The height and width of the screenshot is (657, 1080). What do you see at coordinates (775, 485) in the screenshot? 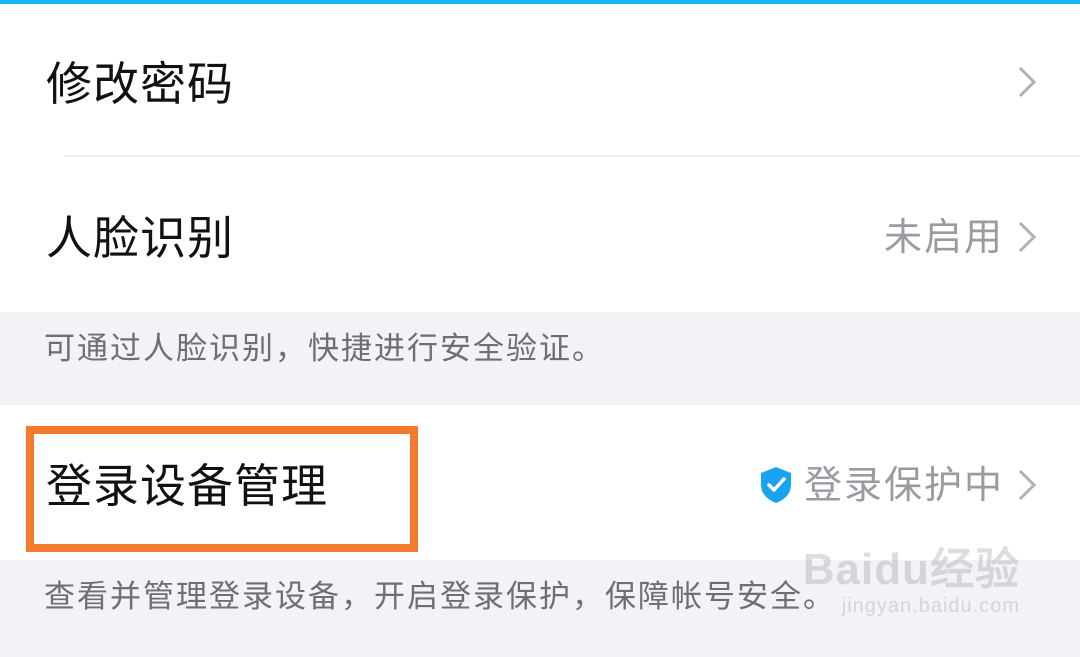
I see `shield-check-icon` at bounding box center [775, 485].